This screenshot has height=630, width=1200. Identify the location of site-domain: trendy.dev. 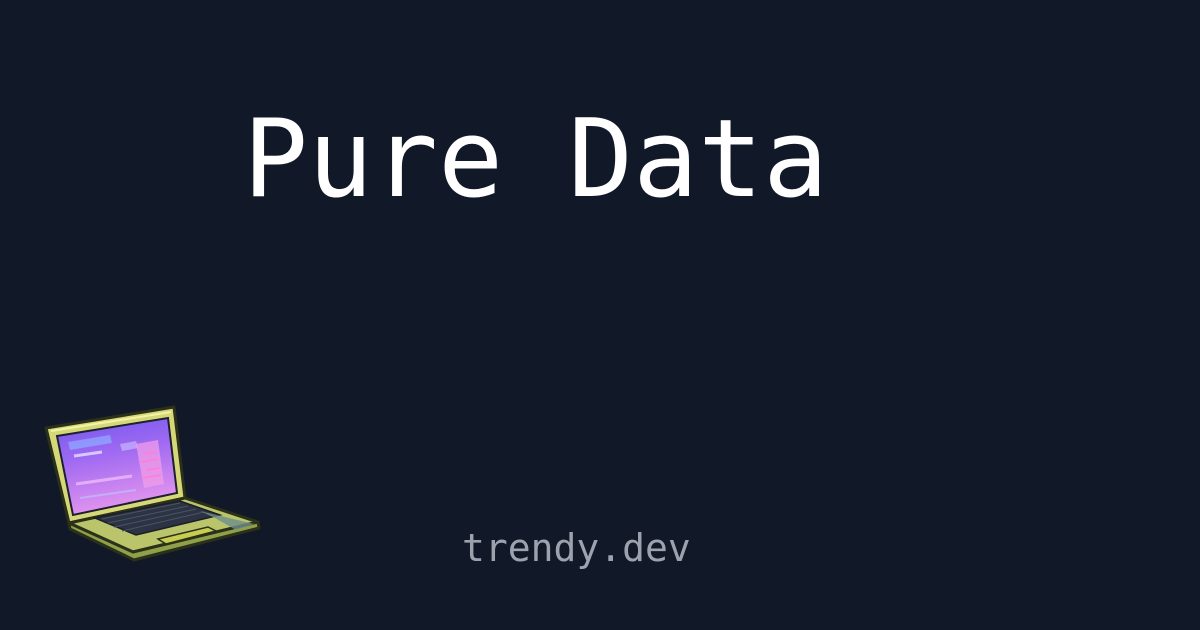
(576, 549).